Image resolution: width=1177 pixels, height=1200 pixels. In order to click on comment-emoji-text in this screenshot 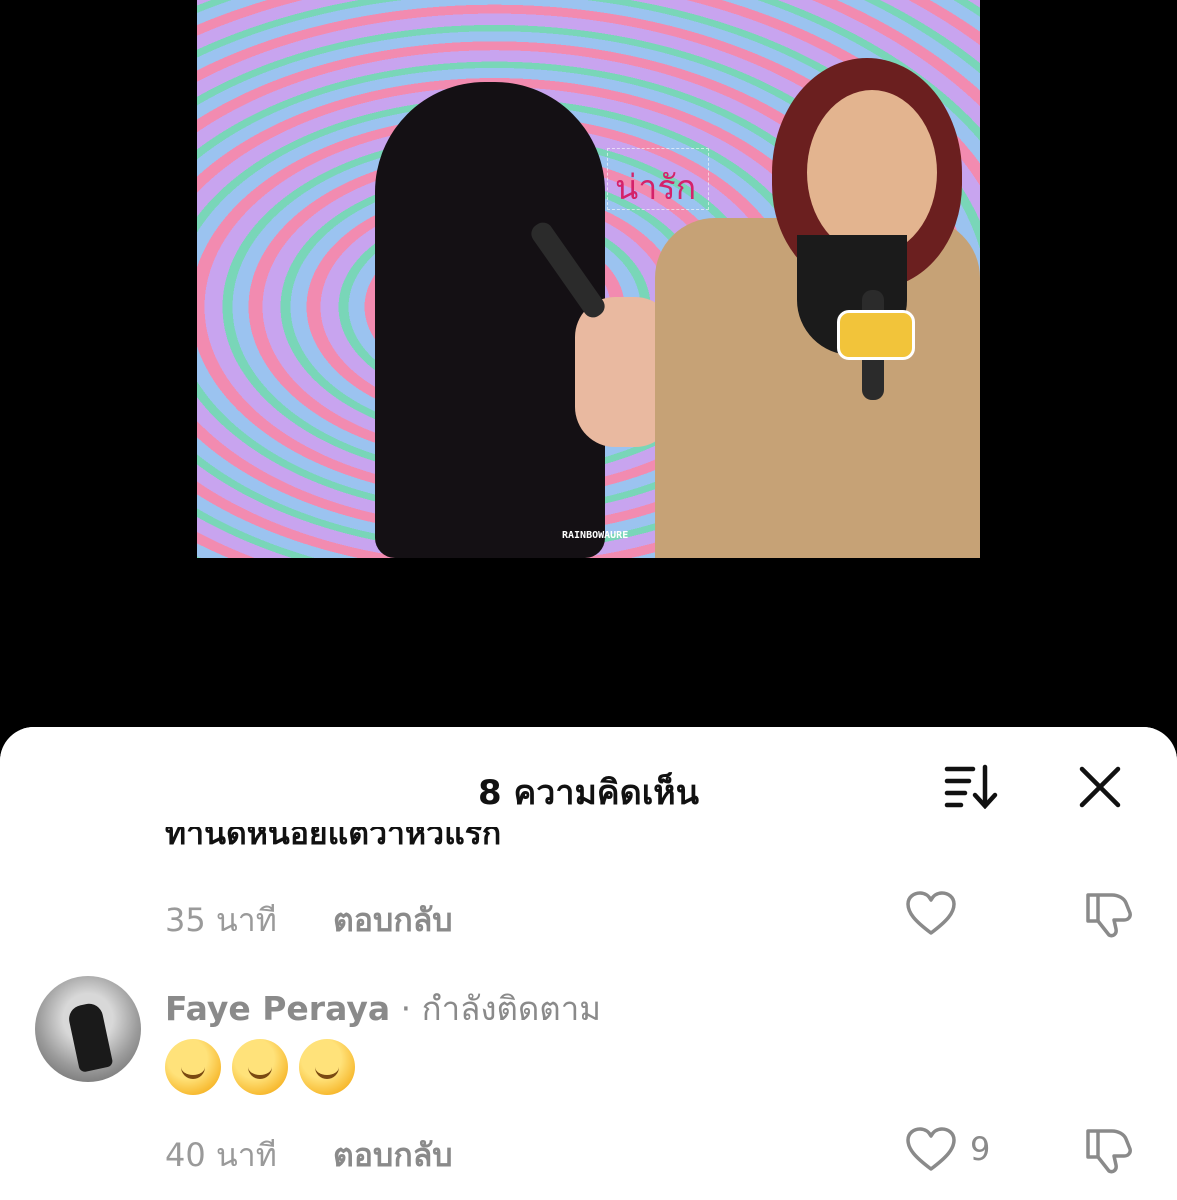, I will do `click(263, 1067)`.